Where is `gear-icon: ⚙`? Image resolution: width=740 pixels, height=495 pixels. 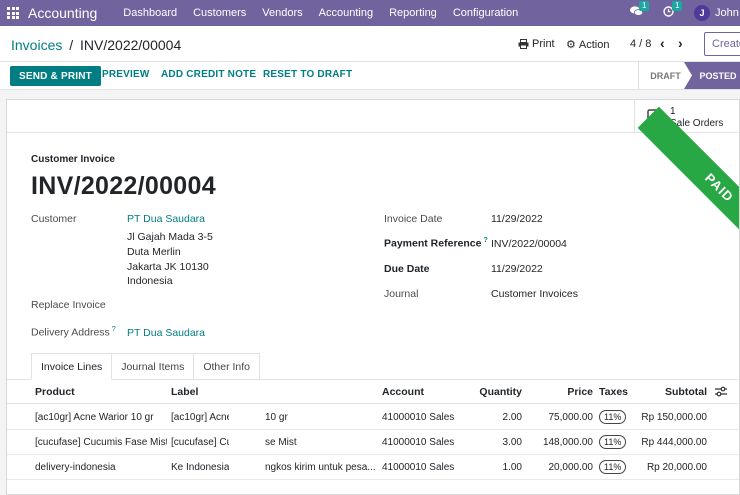
gear-icon: ⚙ is located at coordinates (571, 45).